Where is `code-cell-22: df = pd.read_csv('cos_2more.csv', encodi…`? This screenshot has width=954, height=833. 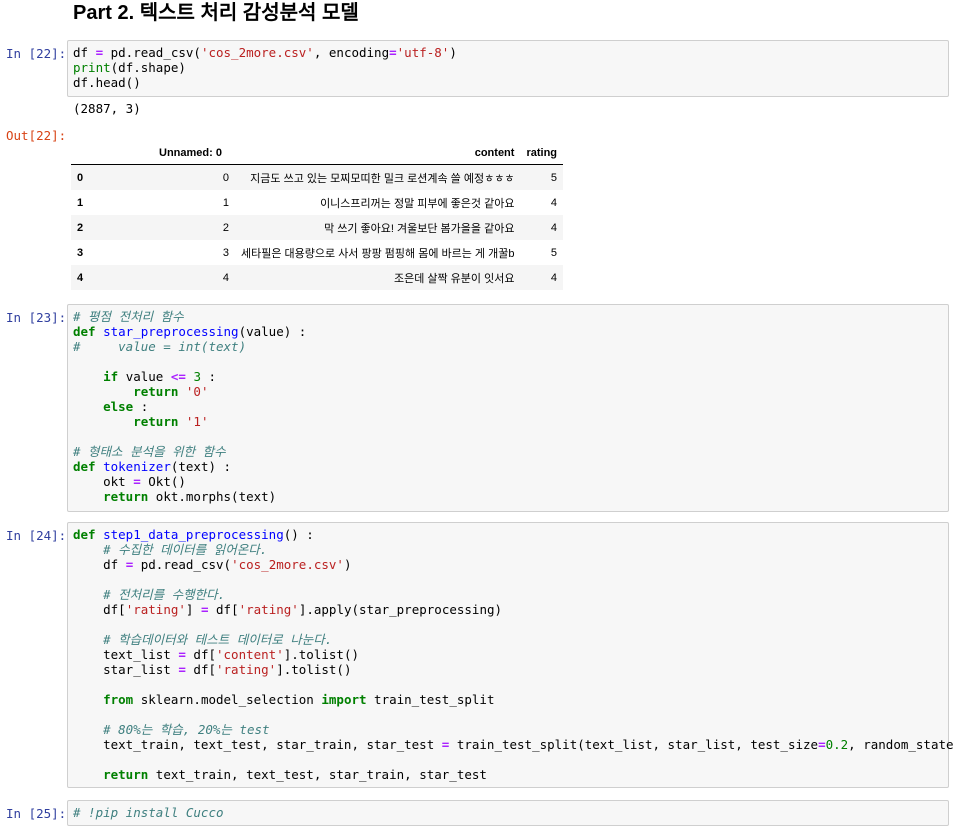 code-cell-22: df = pd.read_csv('cos_2more.csv', encodi… is located at coordinates (508, 68).